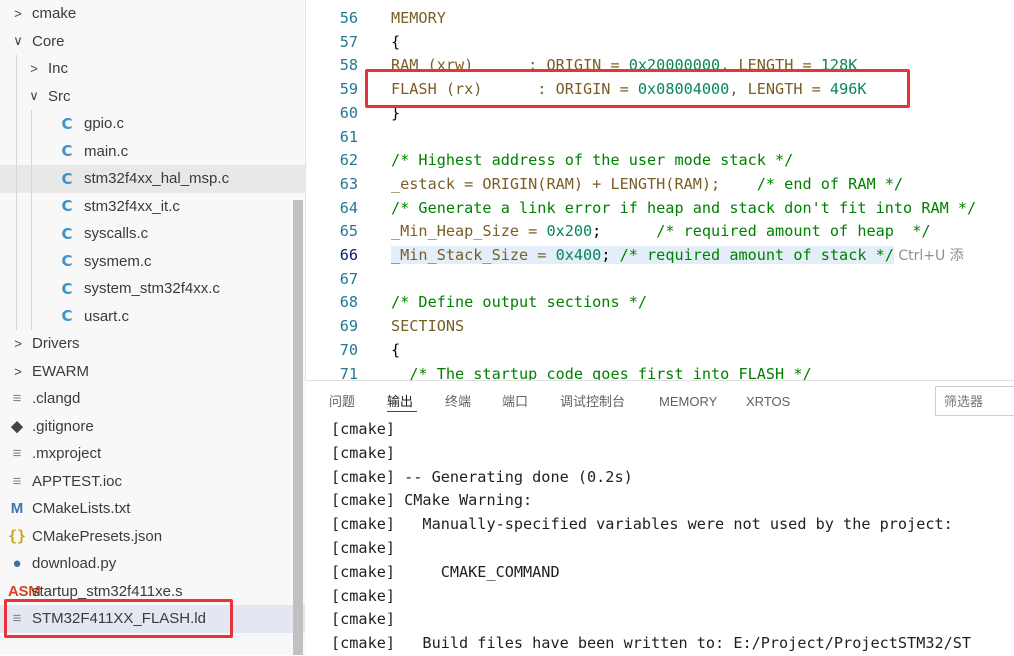 The image size is (1014, 656). What do you see at coordinates (152, 152) in the screenshot?
I see `tree-item-main-c: Cmain.c` at bounding box center [152, 152].